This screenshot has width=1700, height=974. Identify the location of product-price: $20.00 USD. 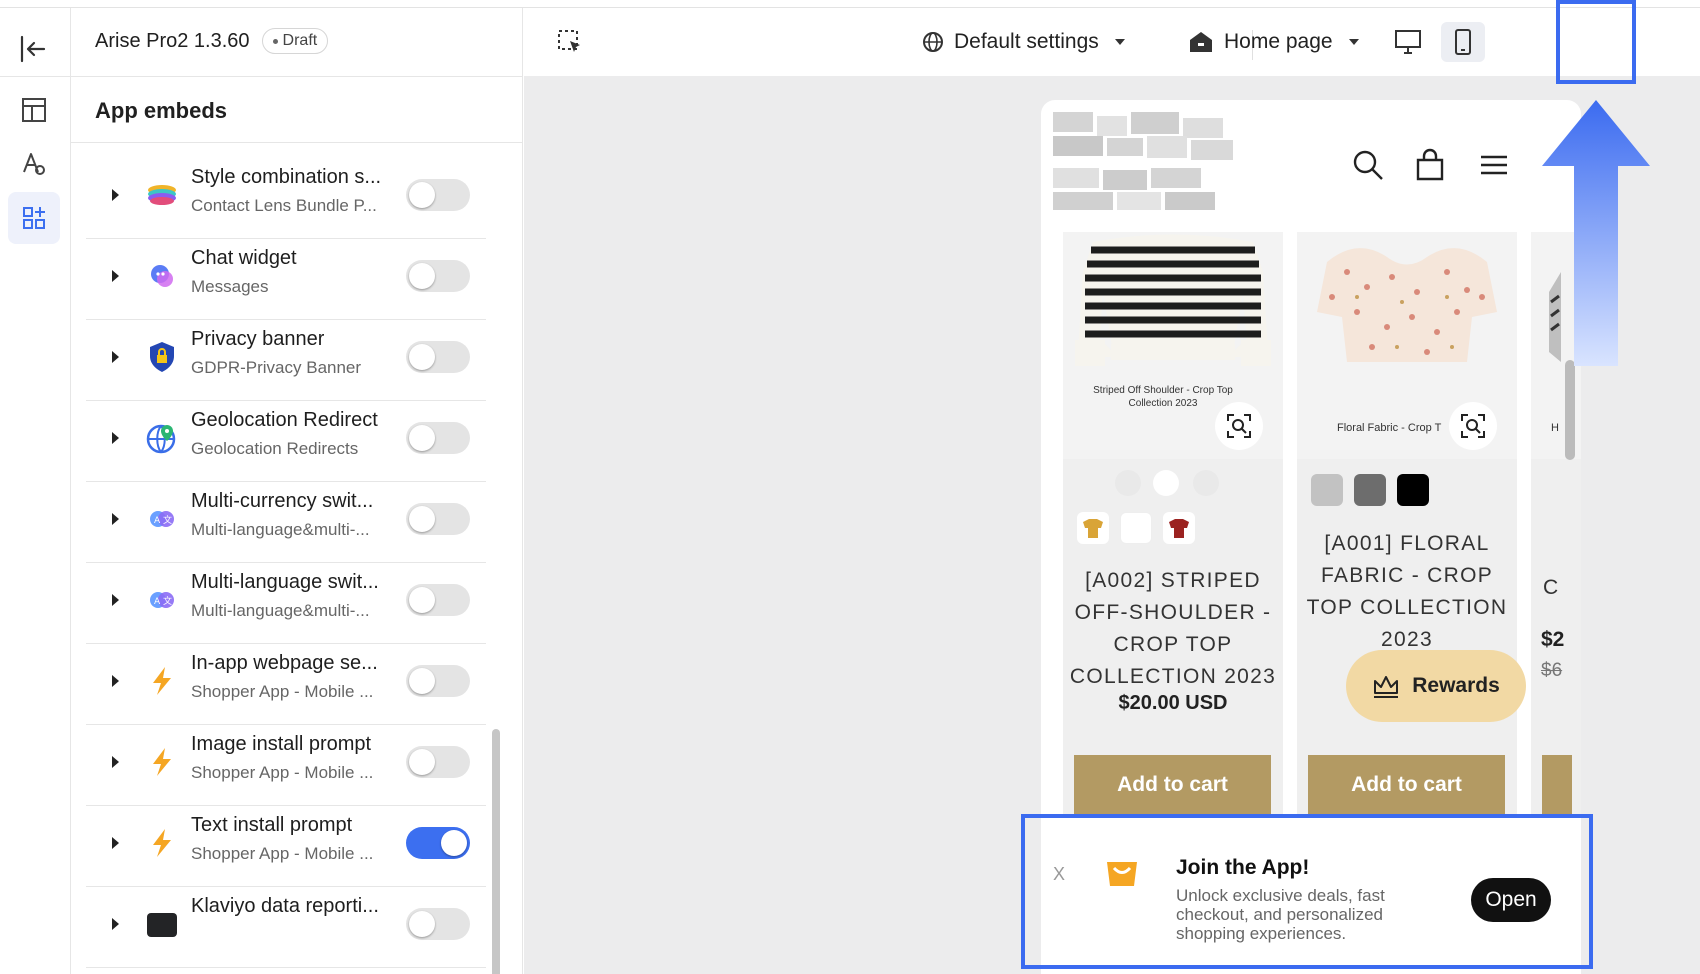
(1173, 703).